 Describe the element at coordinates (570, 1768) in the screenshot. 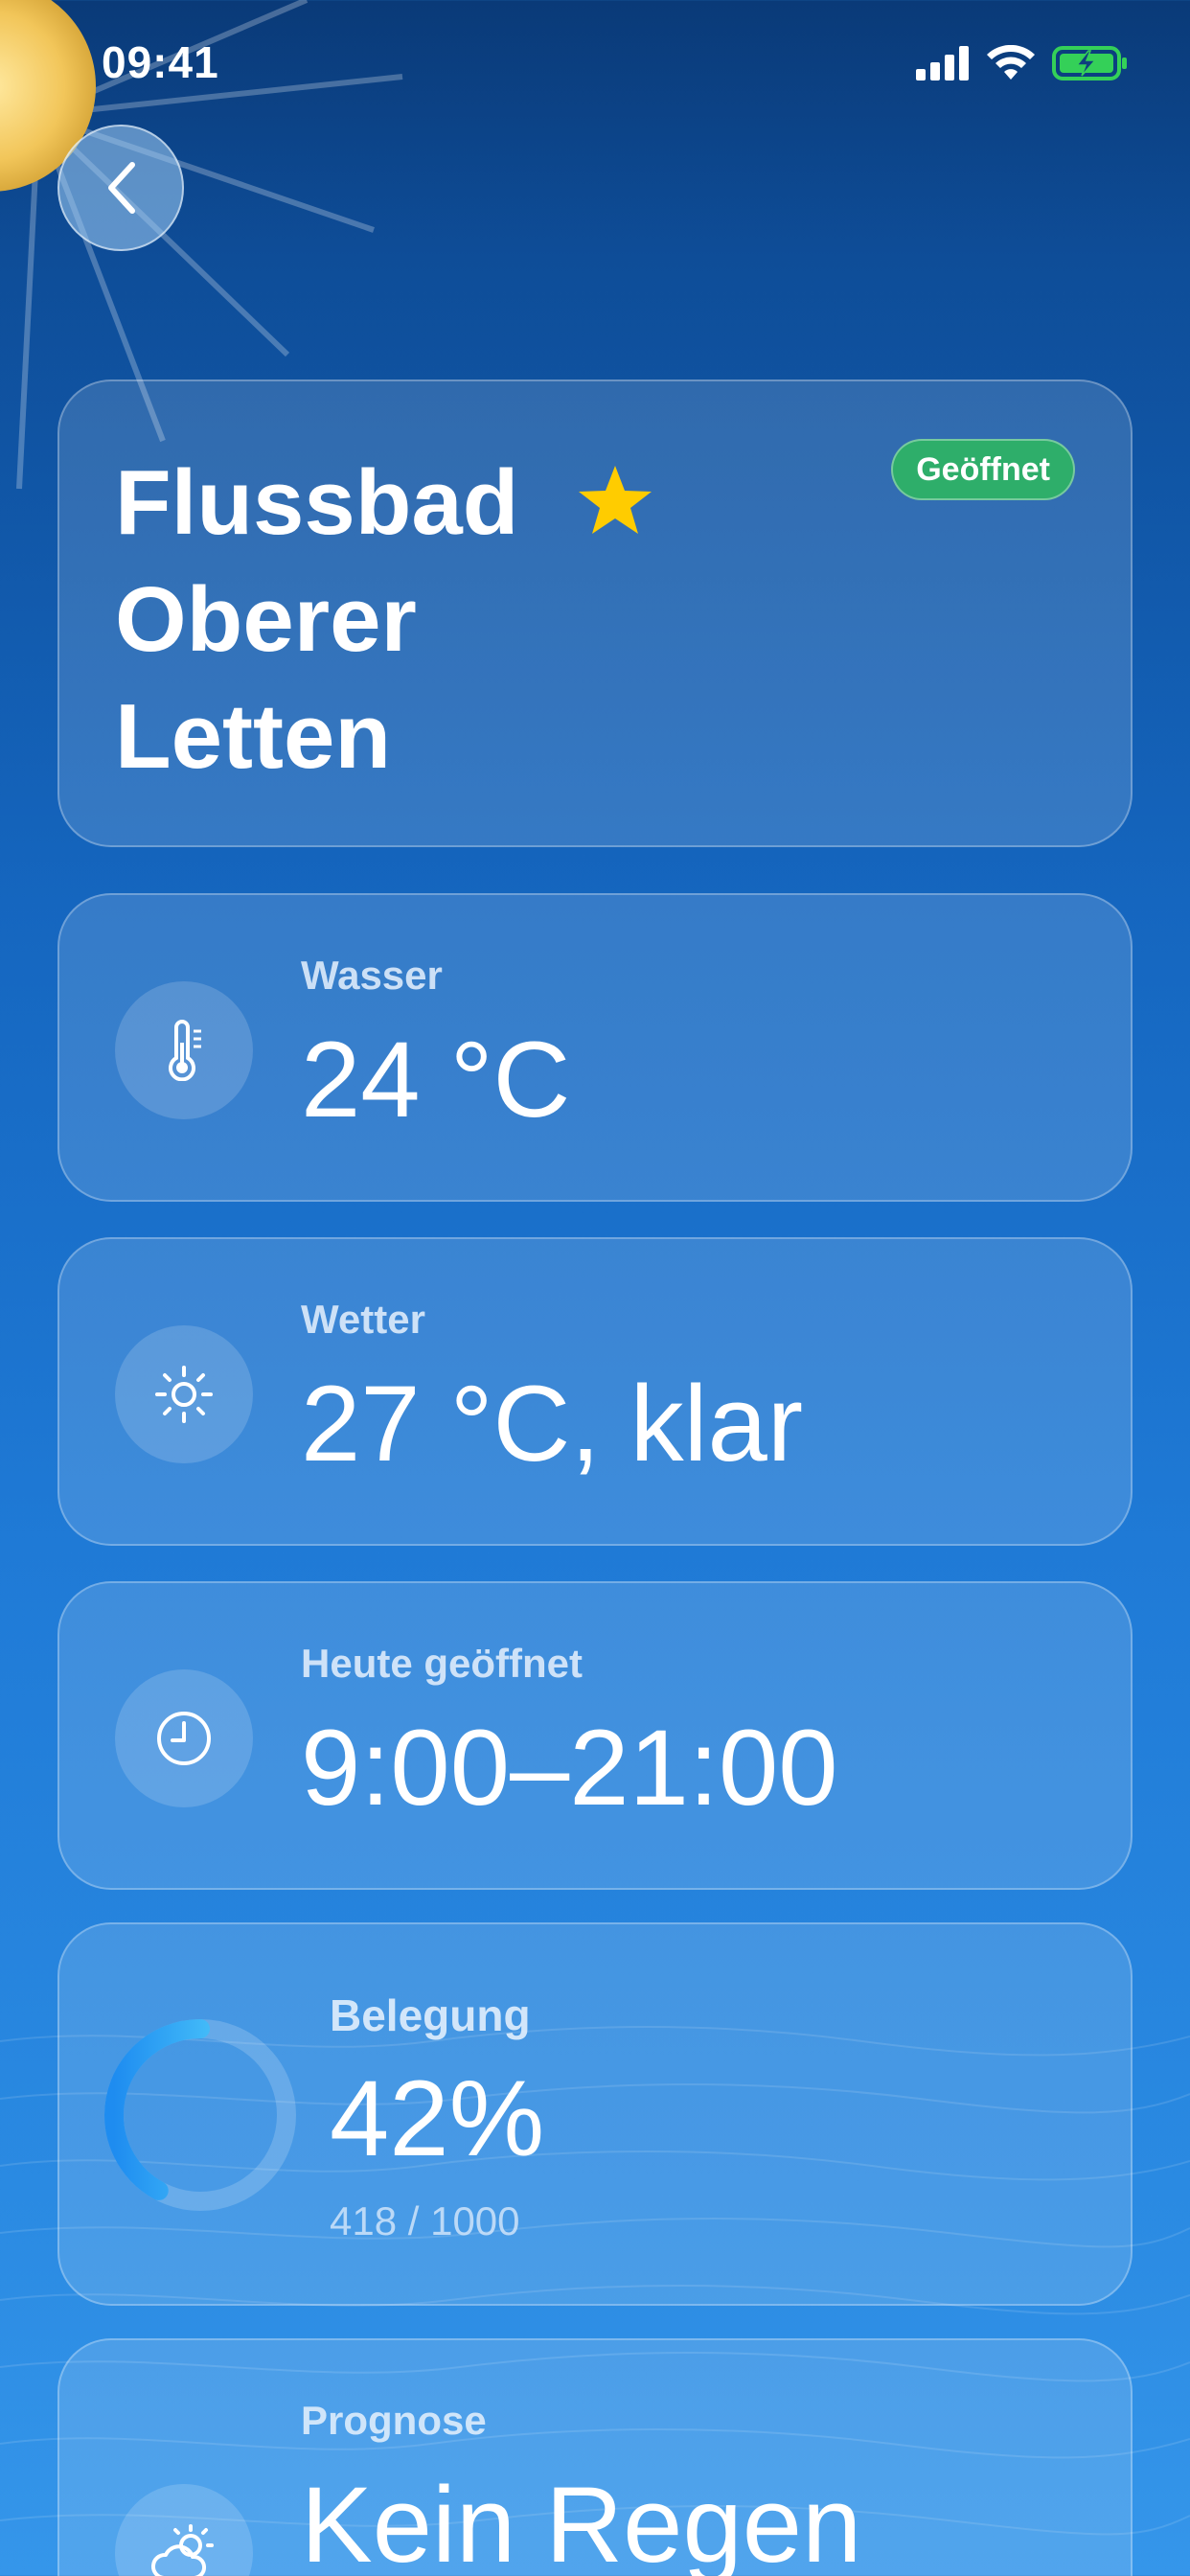

I see `hours-value: 9:00–21:00` at that location.